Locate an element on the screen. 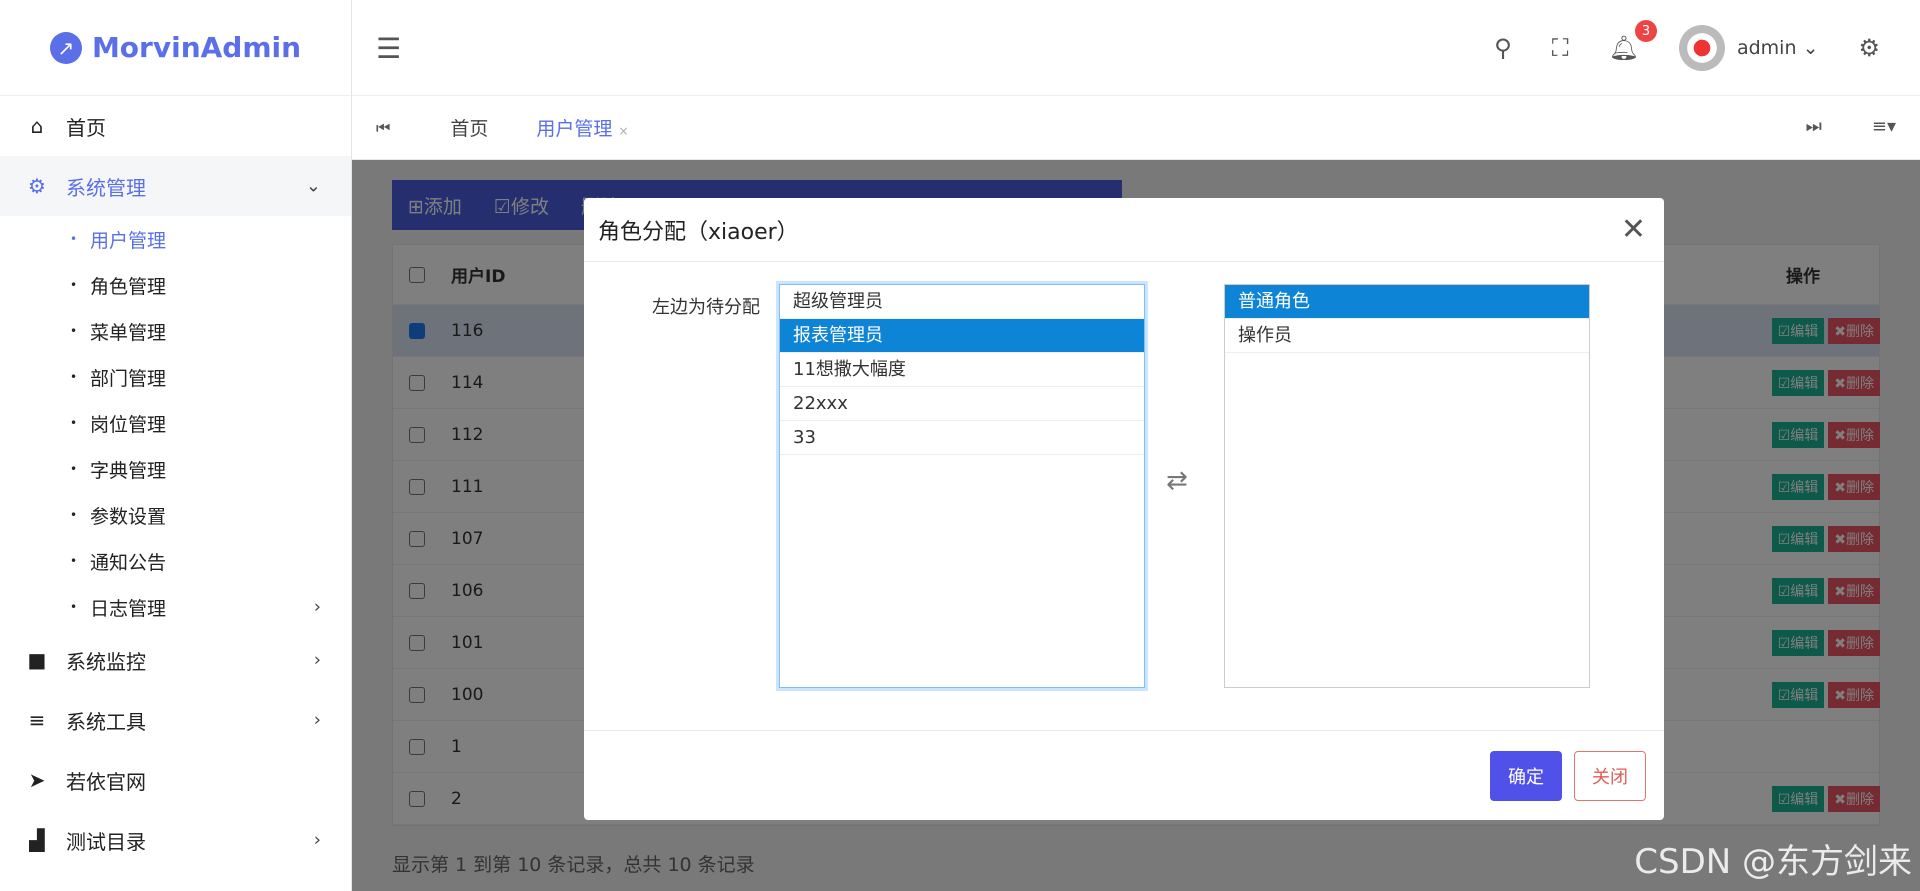 This screenshot has height=891, width=1920. tab-bar: ⏮ 首页 用户管理 × ⏭ ≡▾ is located at coordinates (1136, 128).